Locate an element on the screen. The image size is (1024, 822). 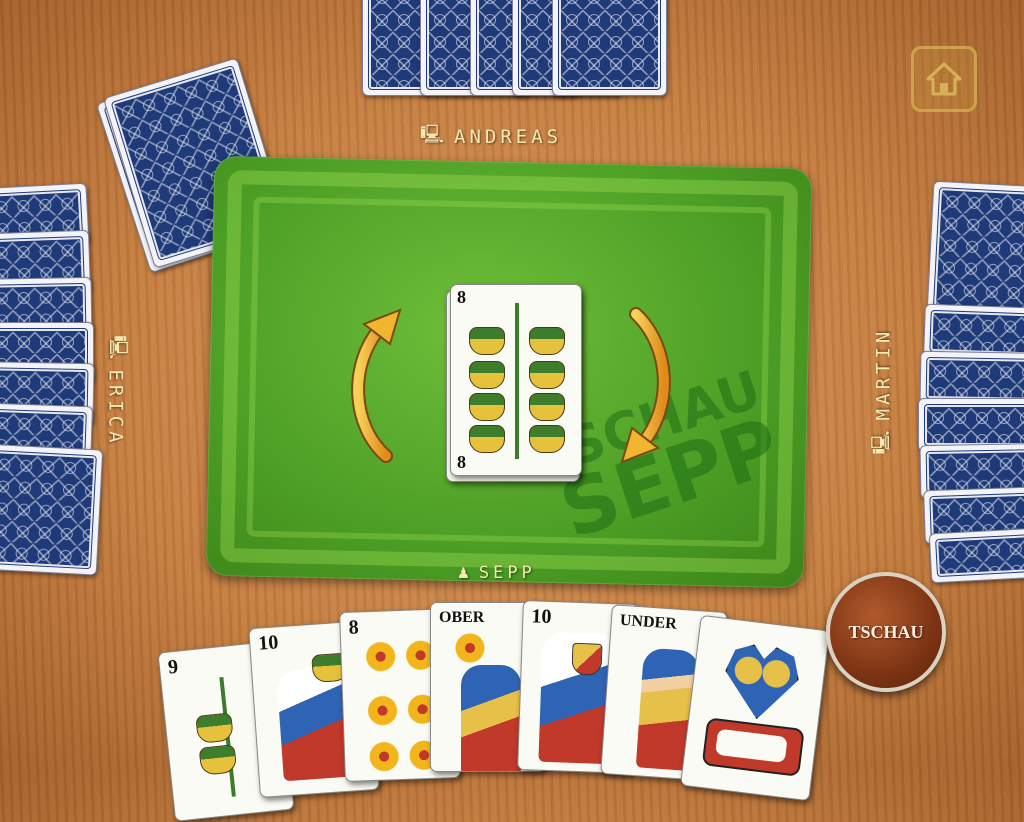
card-rank: UNDER is located at coordinates (648, 622).